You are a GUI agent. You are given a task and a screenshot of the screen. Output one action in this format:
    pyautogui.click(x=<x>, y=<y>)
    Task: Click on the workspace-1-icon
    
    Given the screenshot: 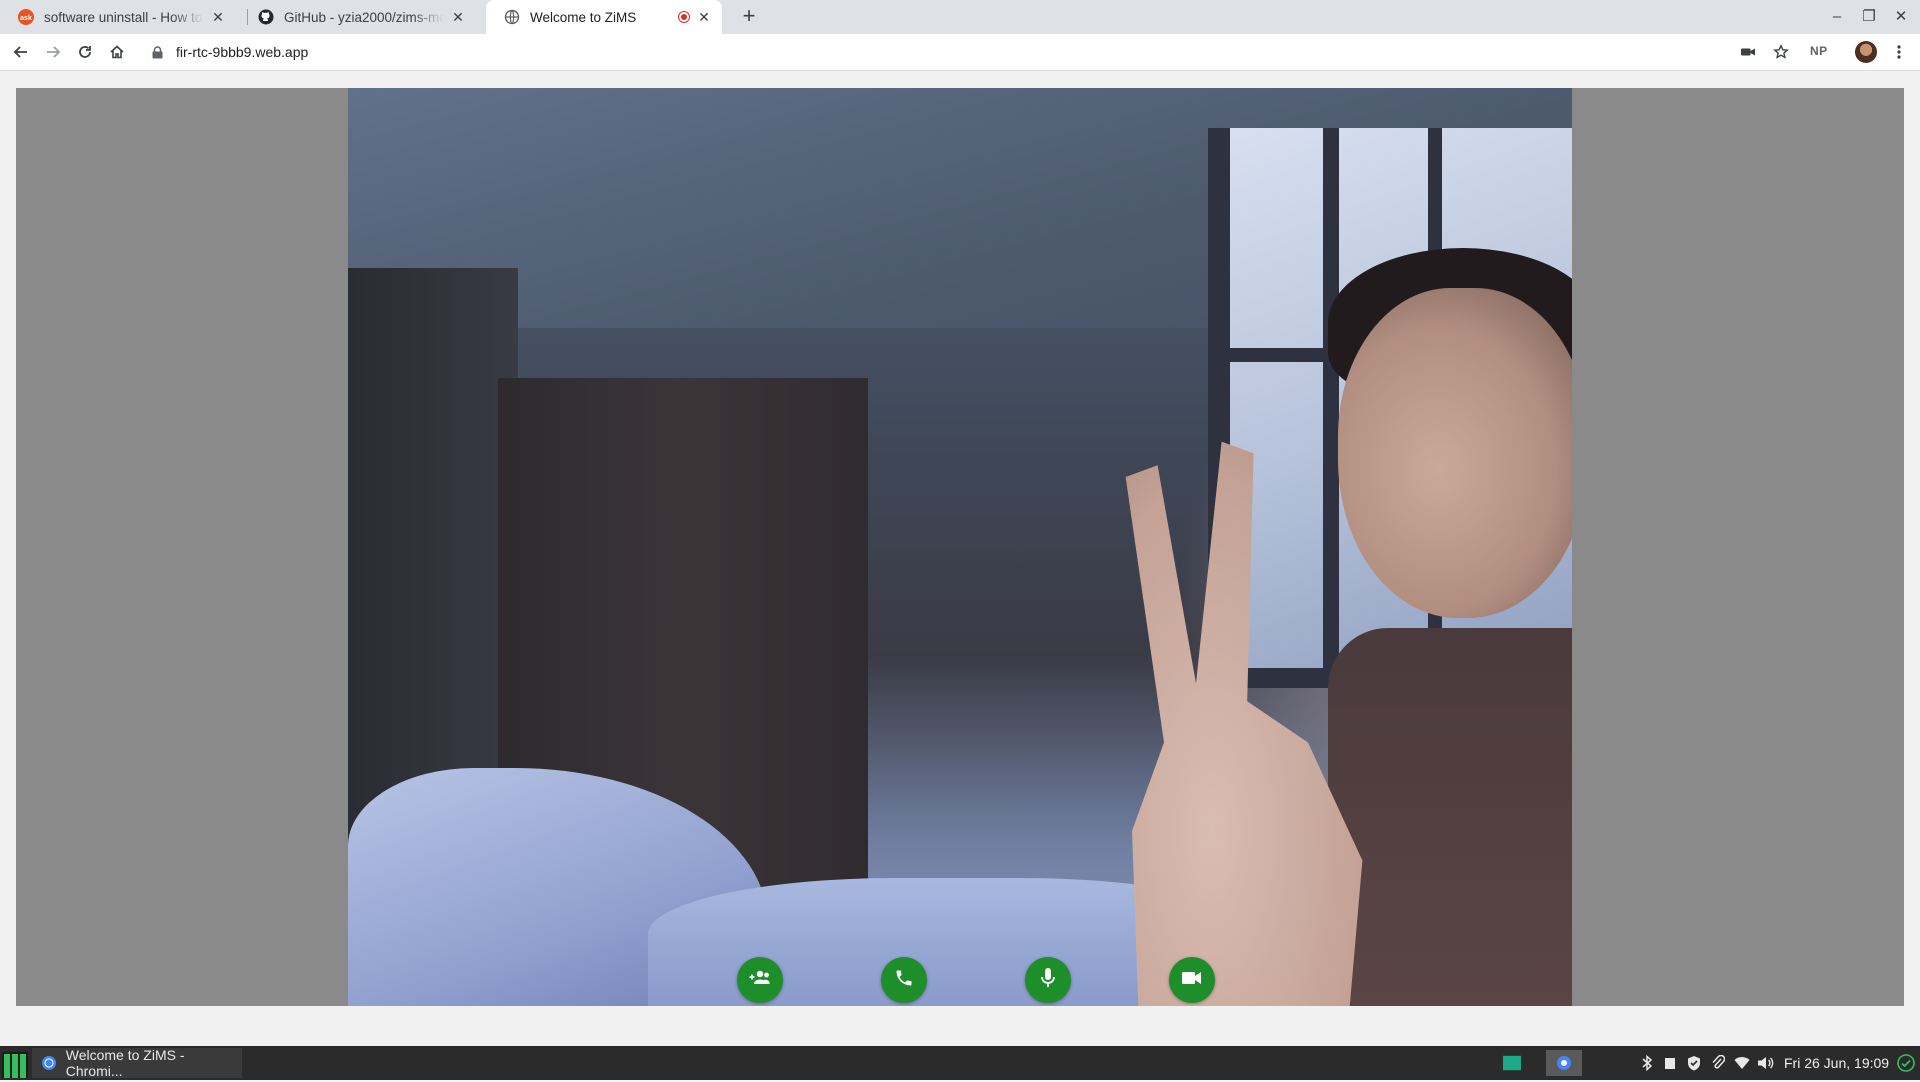 What is the action you would take?
    pyautogui.click(x=1512, y=1063)
    